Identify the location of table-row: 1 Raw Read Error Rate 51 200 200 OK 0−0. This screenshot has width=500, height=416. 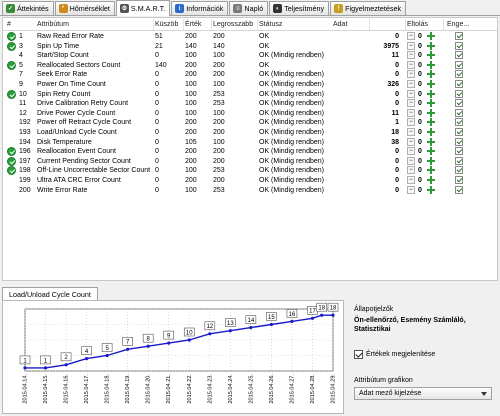
(250, 37).